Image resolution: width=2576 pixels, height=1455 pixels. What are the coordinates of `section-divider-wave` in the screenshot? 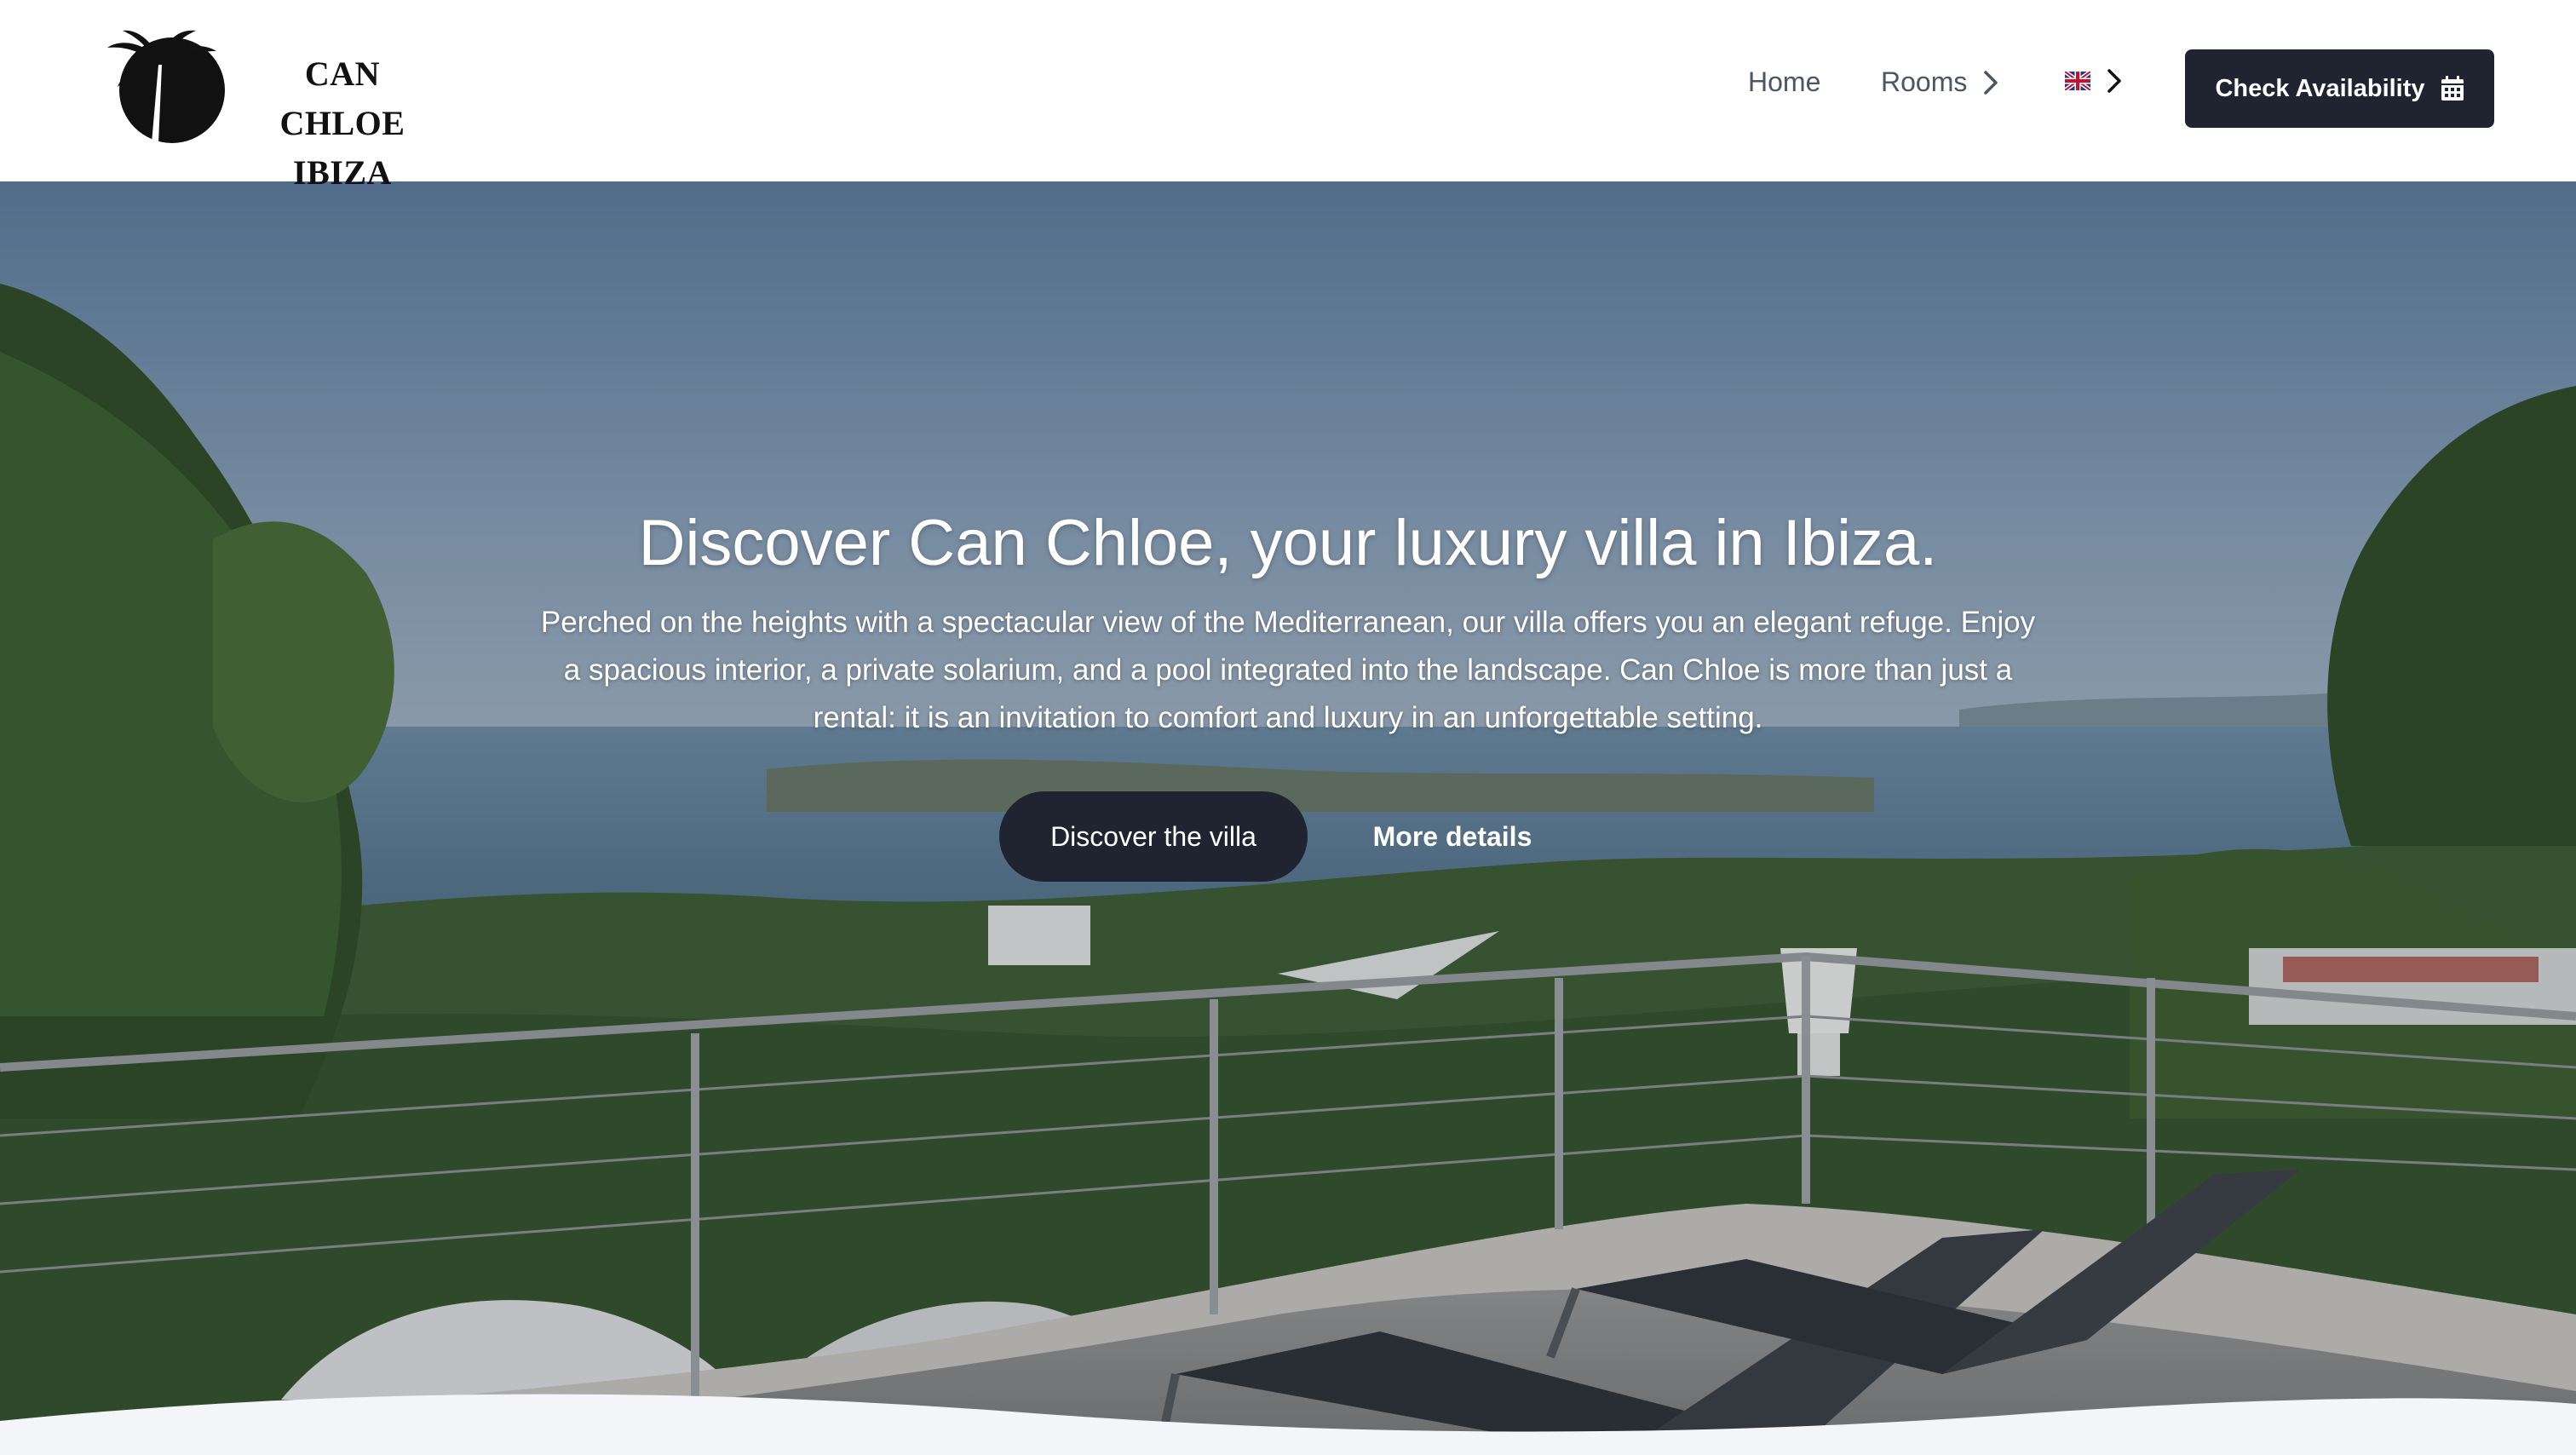 It's located at (1288, 1424).